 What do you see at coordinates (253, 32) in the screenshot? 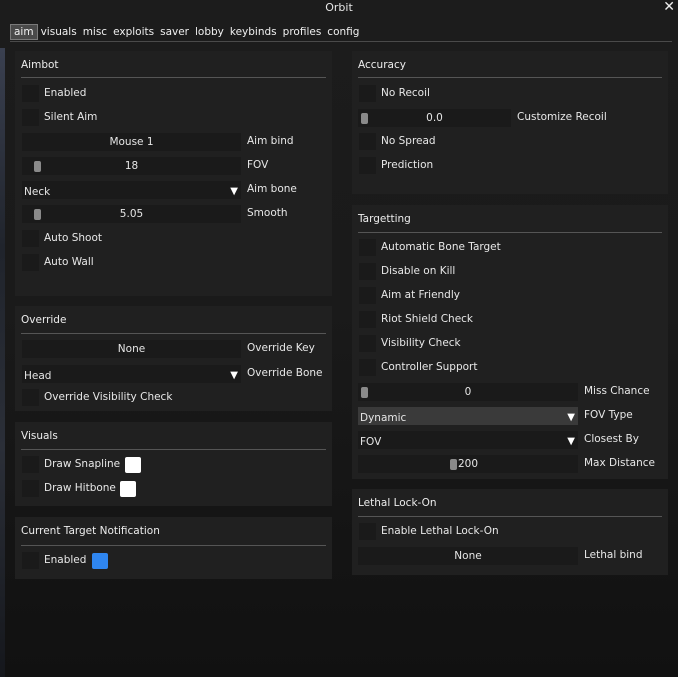
I see `tab-keybinds: keybinds` at bounding box center [253, 32].